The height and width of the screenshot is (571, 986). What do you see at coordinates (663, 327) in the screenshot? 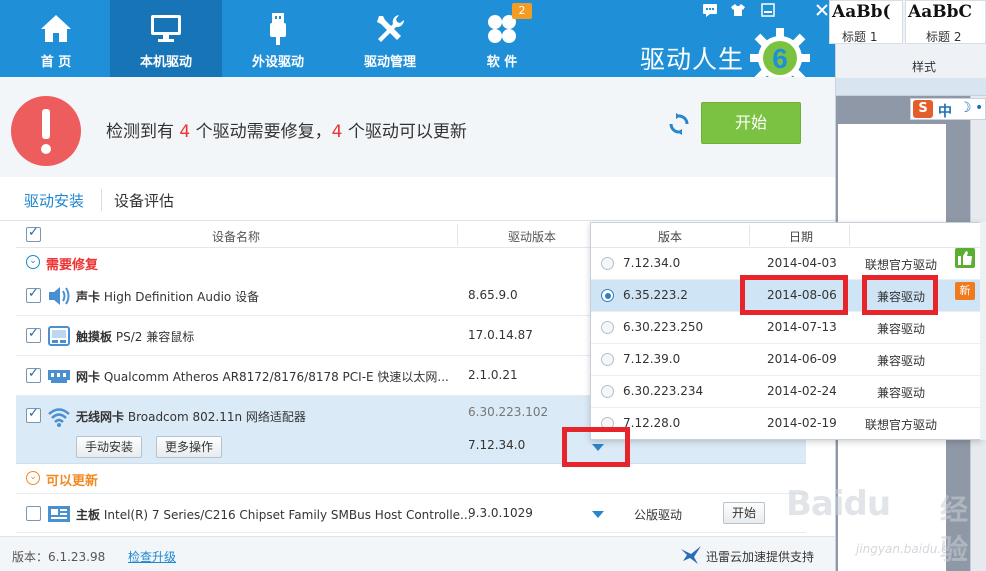
I see `option-version: 6.30.223.250` at bounding box center [663, 327].